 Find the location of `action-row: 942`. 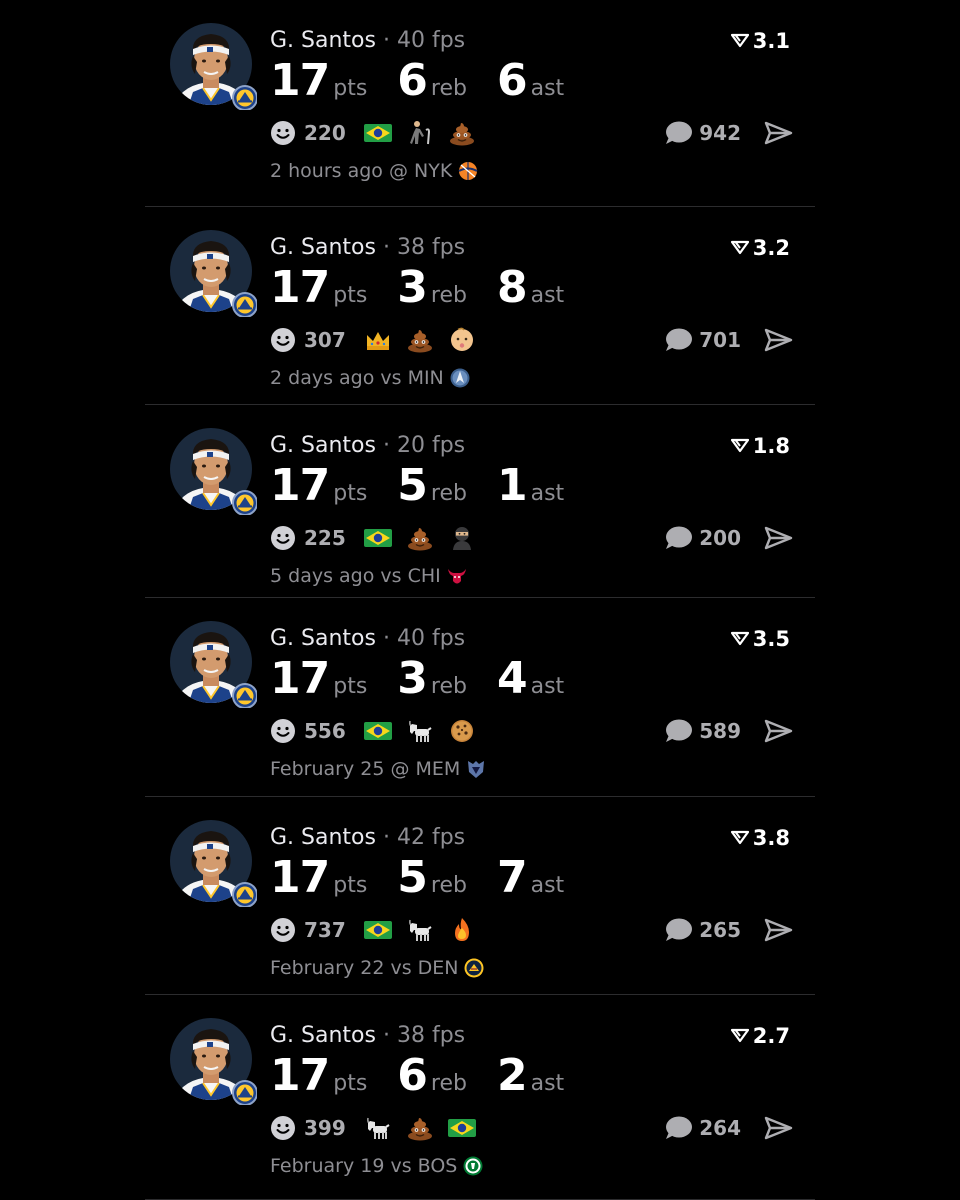

action-row: 942 is located at coordinates (728, 133).